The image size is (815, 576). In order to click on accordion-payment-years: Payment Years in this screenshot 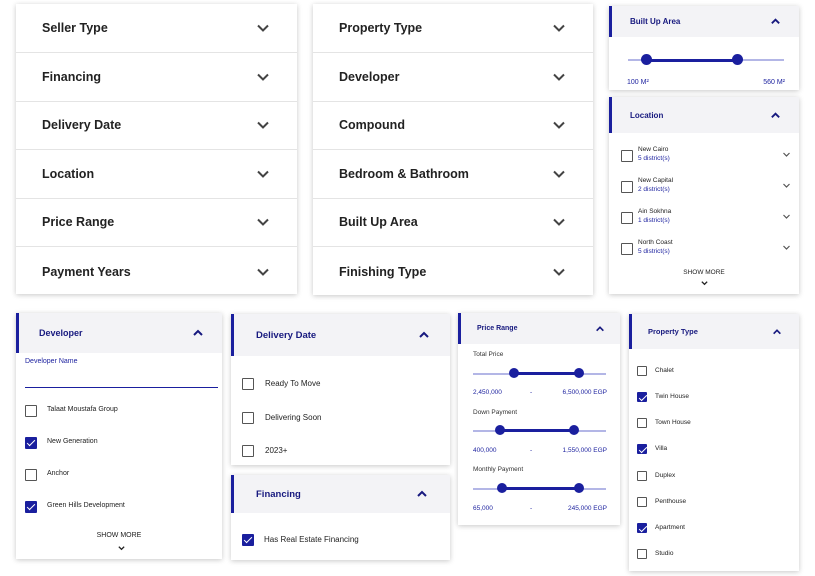, I will do `click(156, 270)`.